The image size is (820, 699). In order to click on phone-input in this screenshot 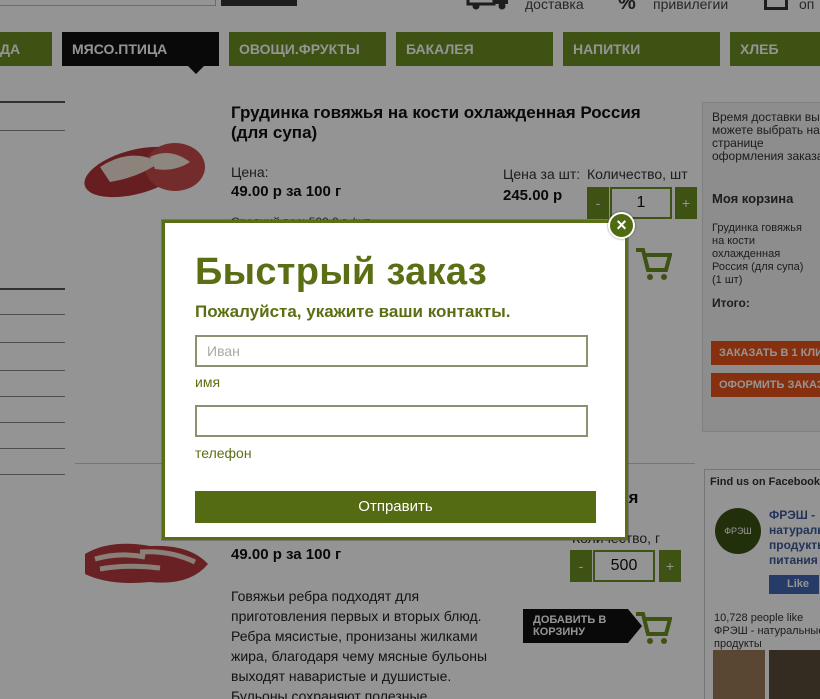, I will do `click(391, 421)`.